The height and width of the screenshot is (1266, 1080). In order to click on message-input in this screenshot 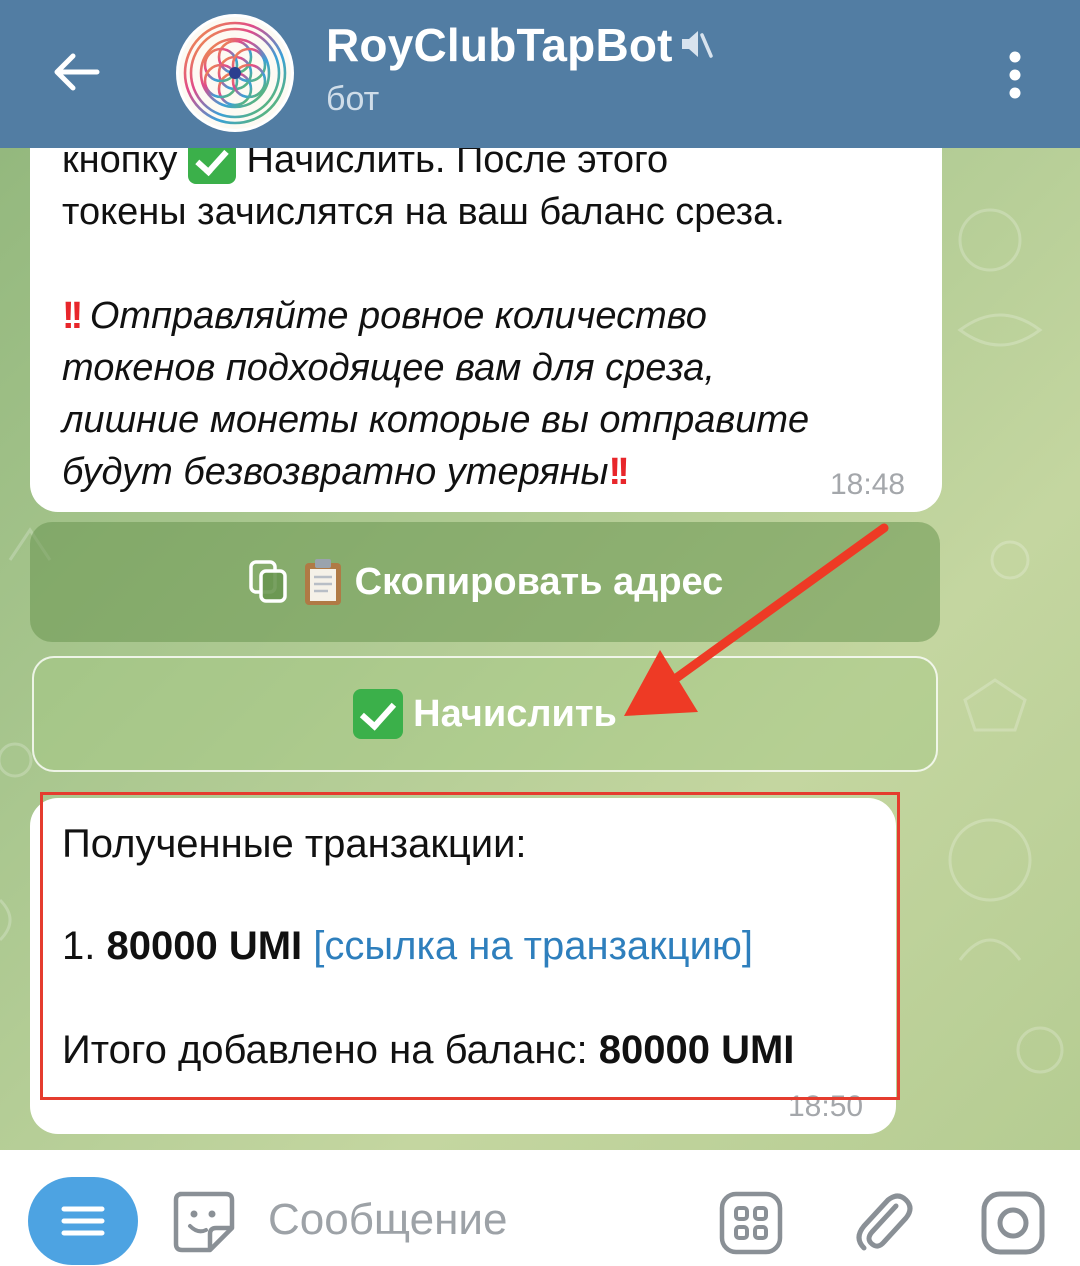, I will do `click(478, 1220)`.